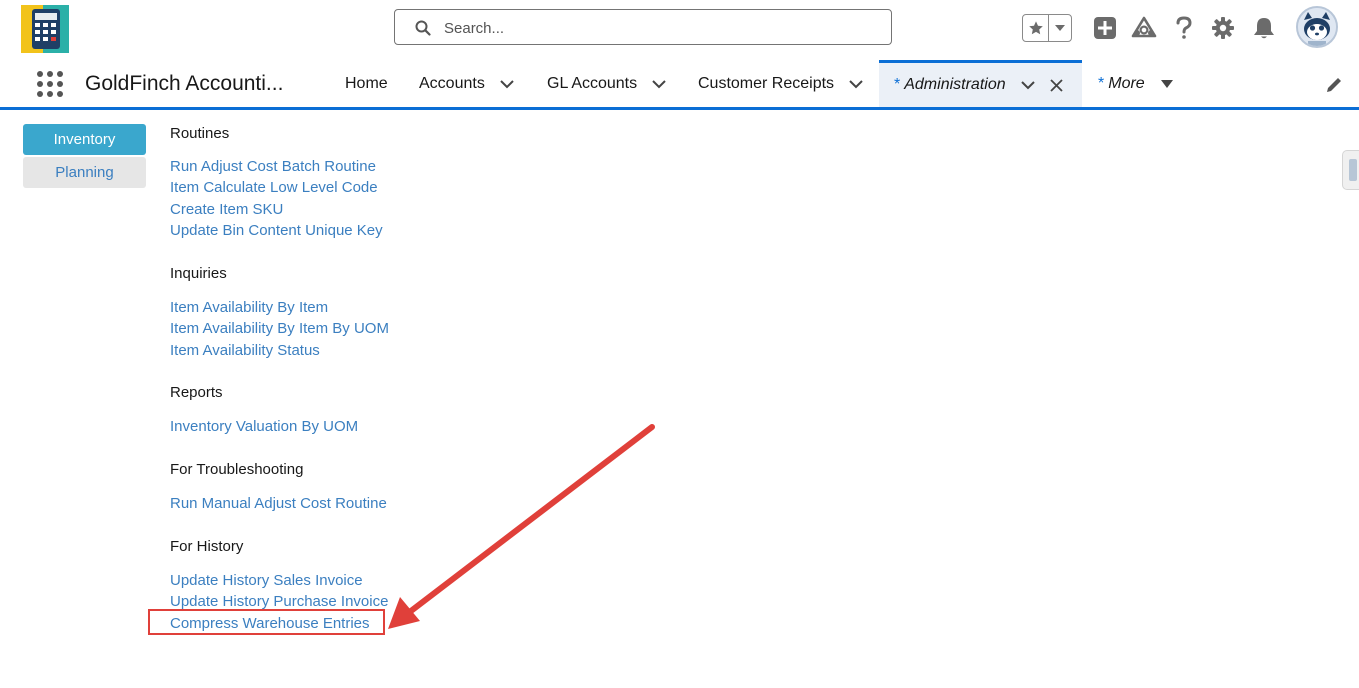 The width and height of the screenshot is (1359, 688). I want to click on search-icon, so click(423, 30).